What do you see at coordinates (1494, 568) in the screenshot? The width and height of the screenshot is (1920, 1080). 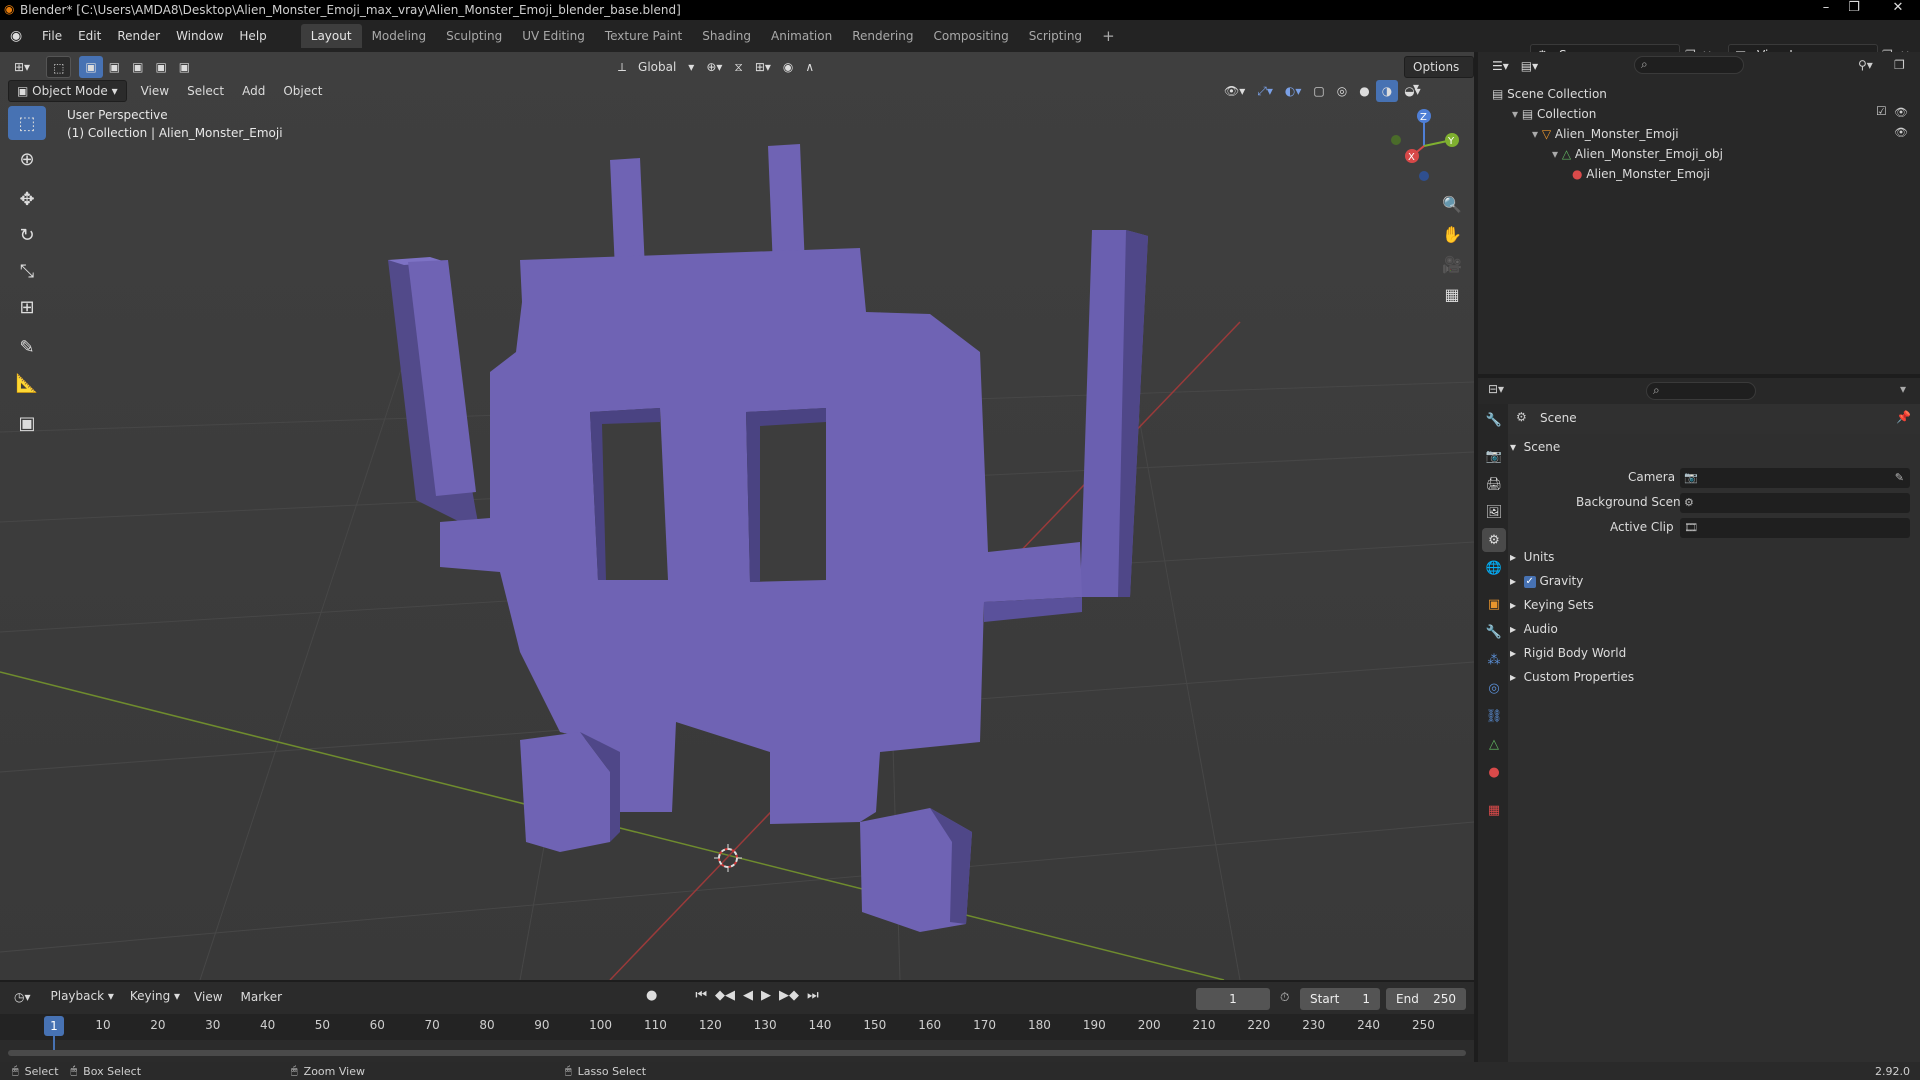 I see `world-tab-icon: 🌐` at bounding box center [1494, 568].